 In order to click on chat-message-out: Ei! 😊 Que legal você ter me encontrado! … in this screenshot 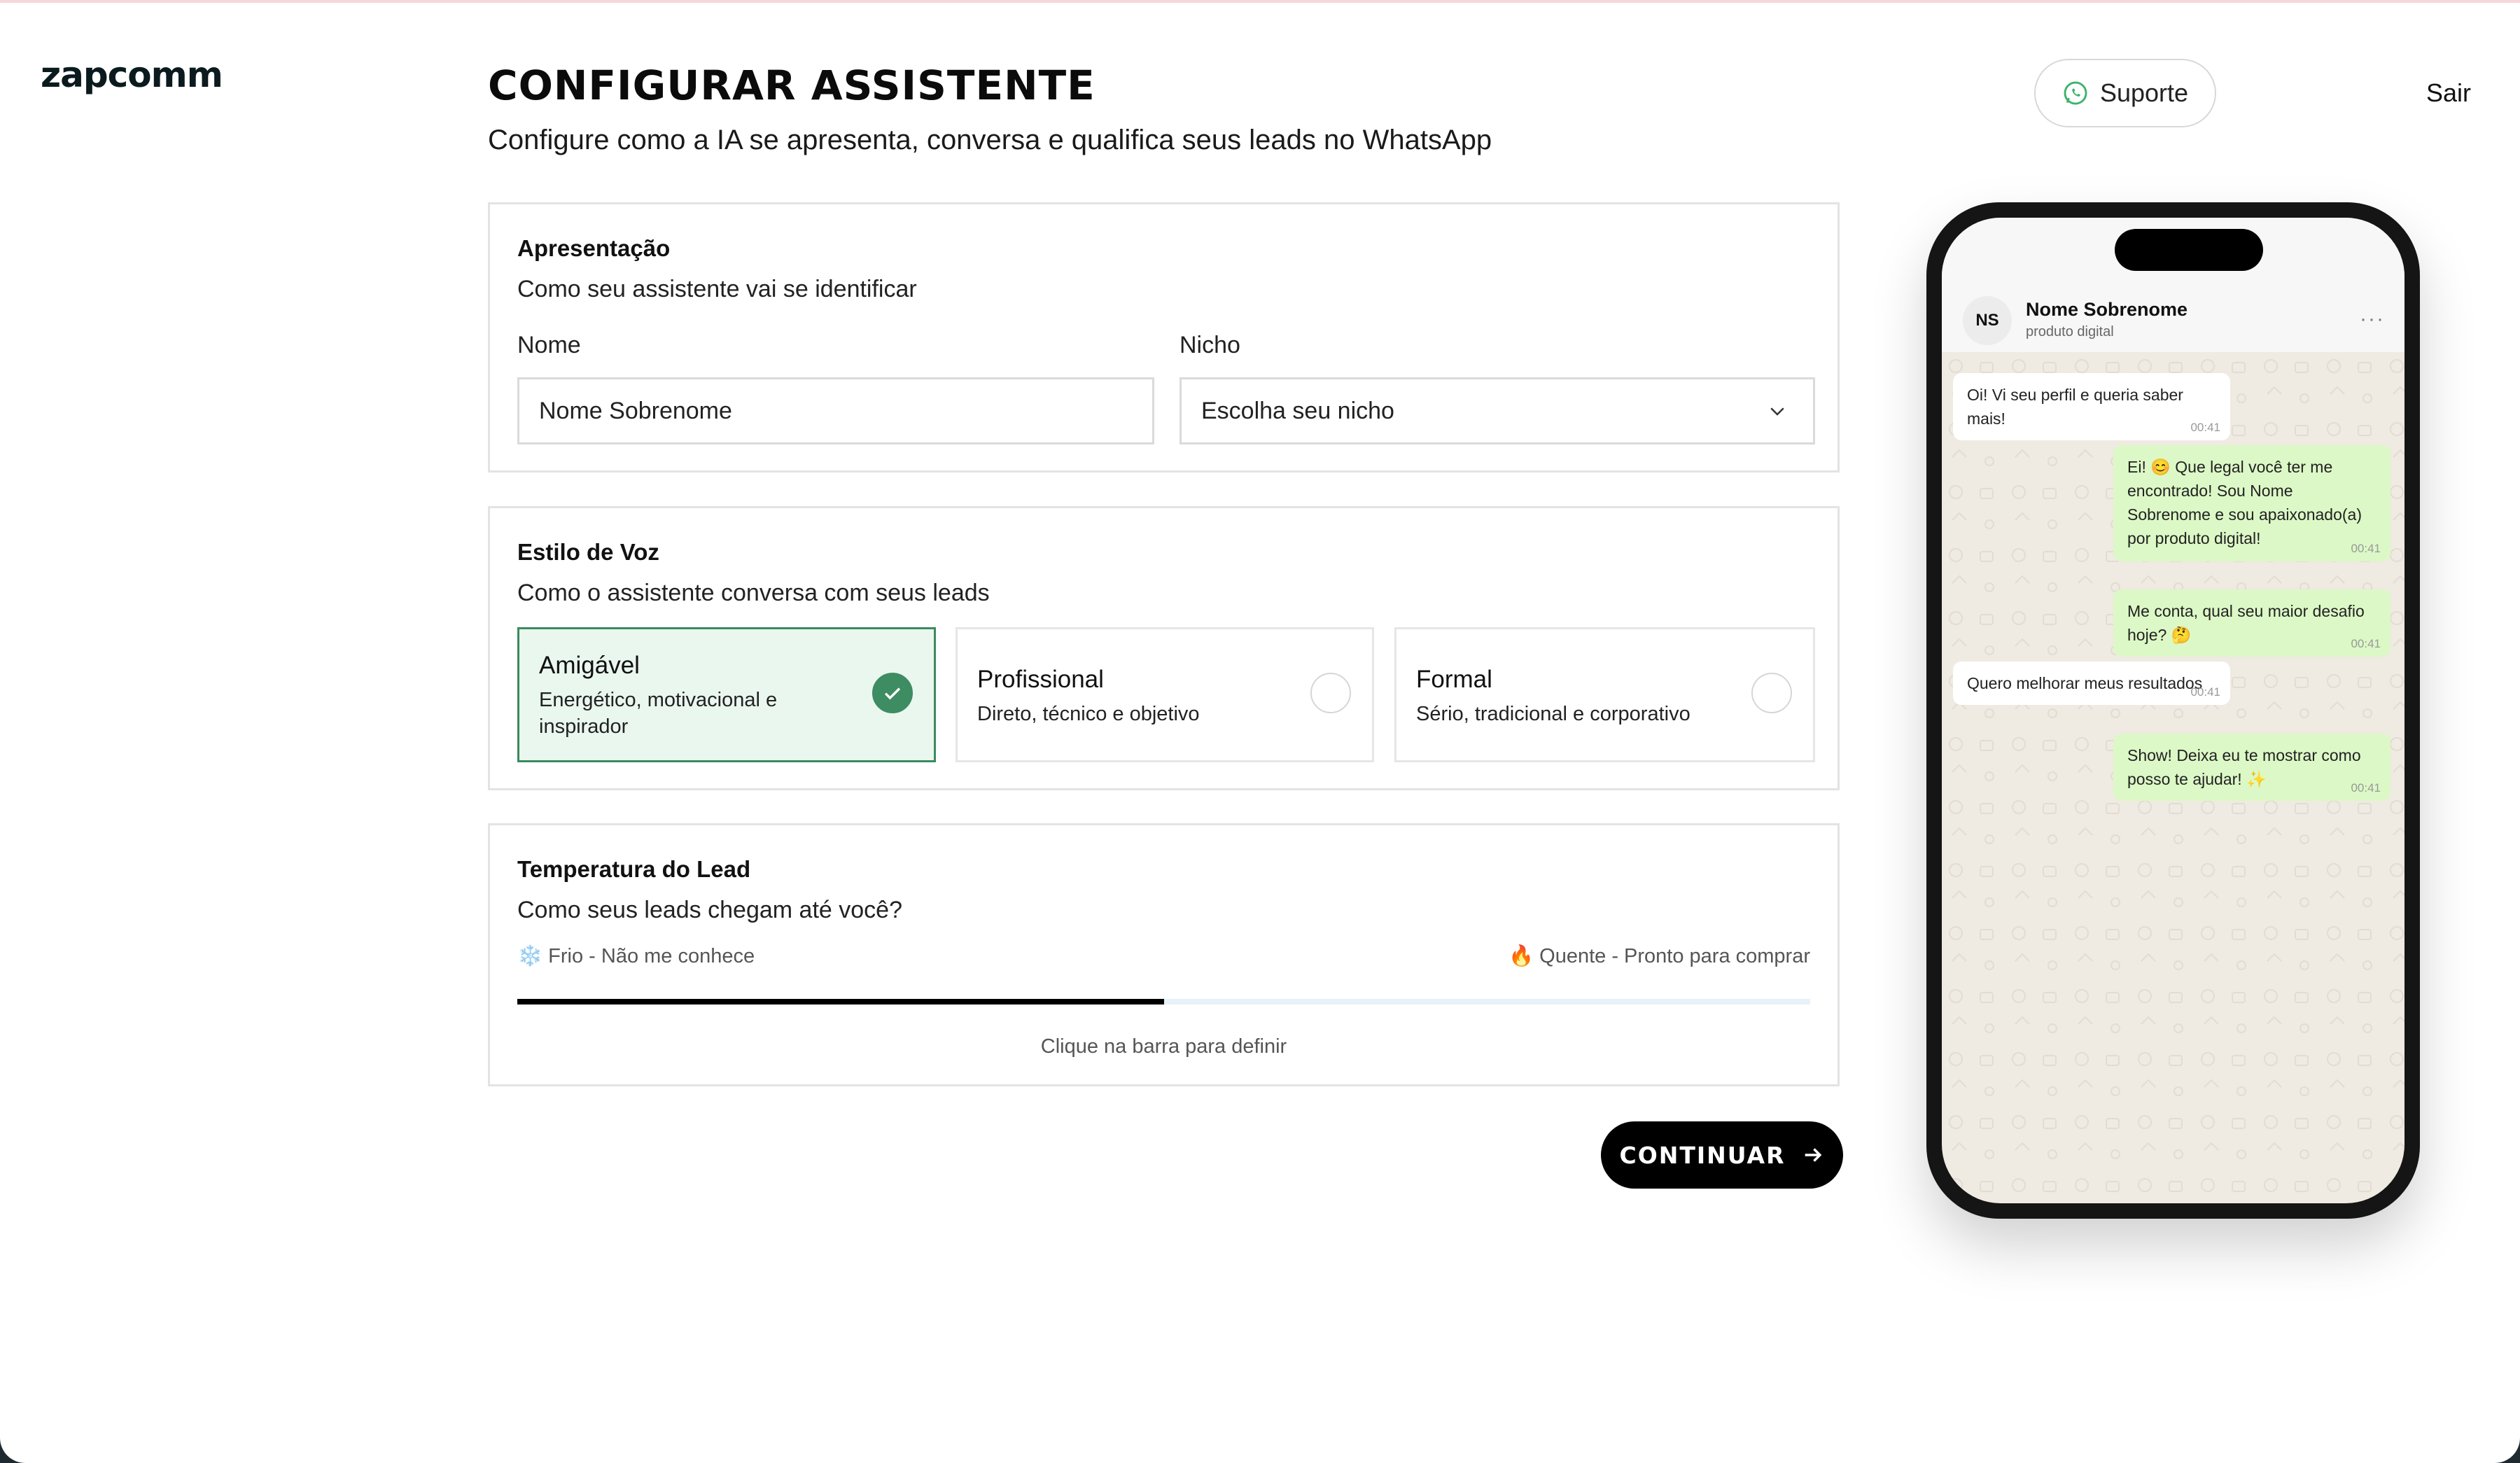, I will do `click(2251, 503)`.